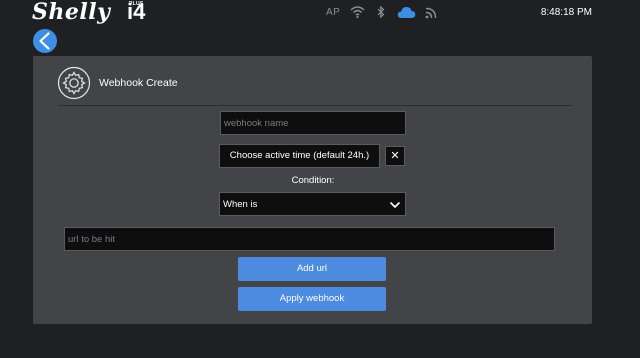 The width and height of the screenshot is (640, 358). Describe the element at coordinates (357, 14) in the screenshot. I see `wifi-icon` at that location.